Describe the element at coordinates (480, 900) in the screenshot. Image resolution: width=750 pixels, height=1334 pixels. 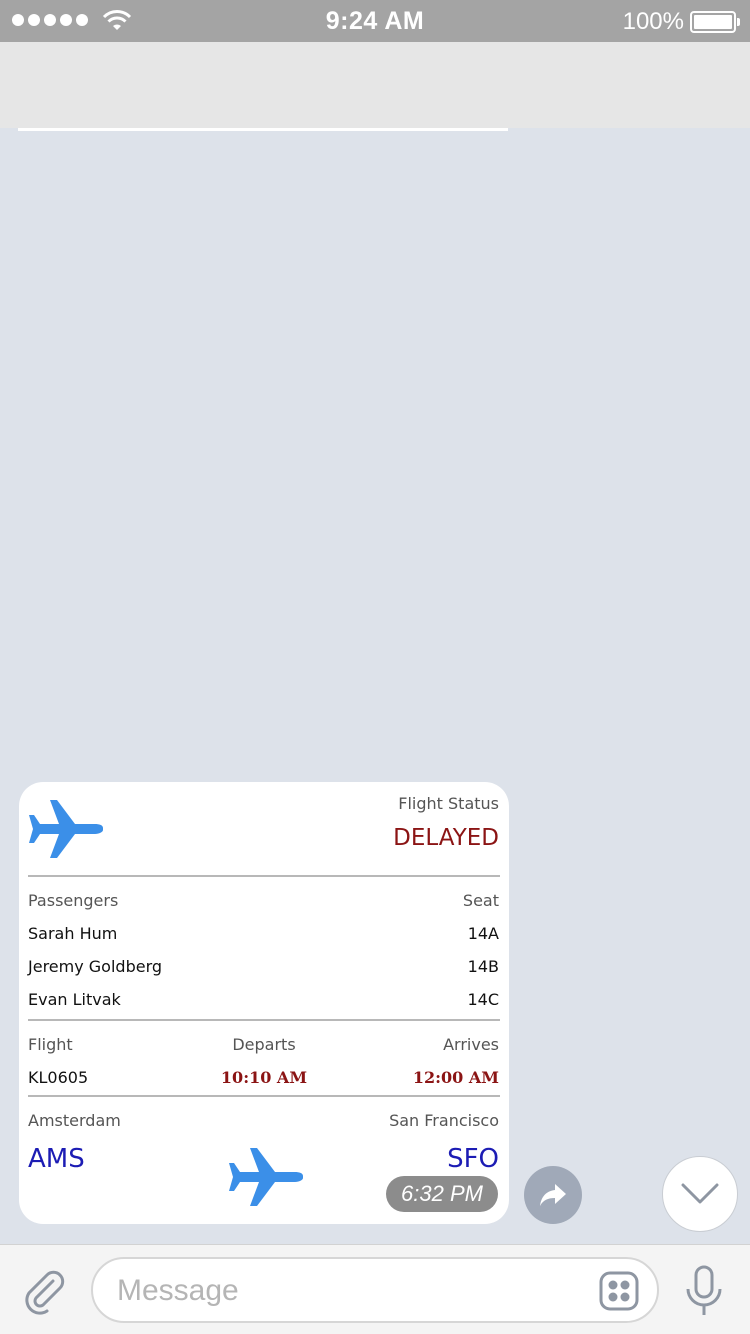
I see `seat-header: Seat` at that location.